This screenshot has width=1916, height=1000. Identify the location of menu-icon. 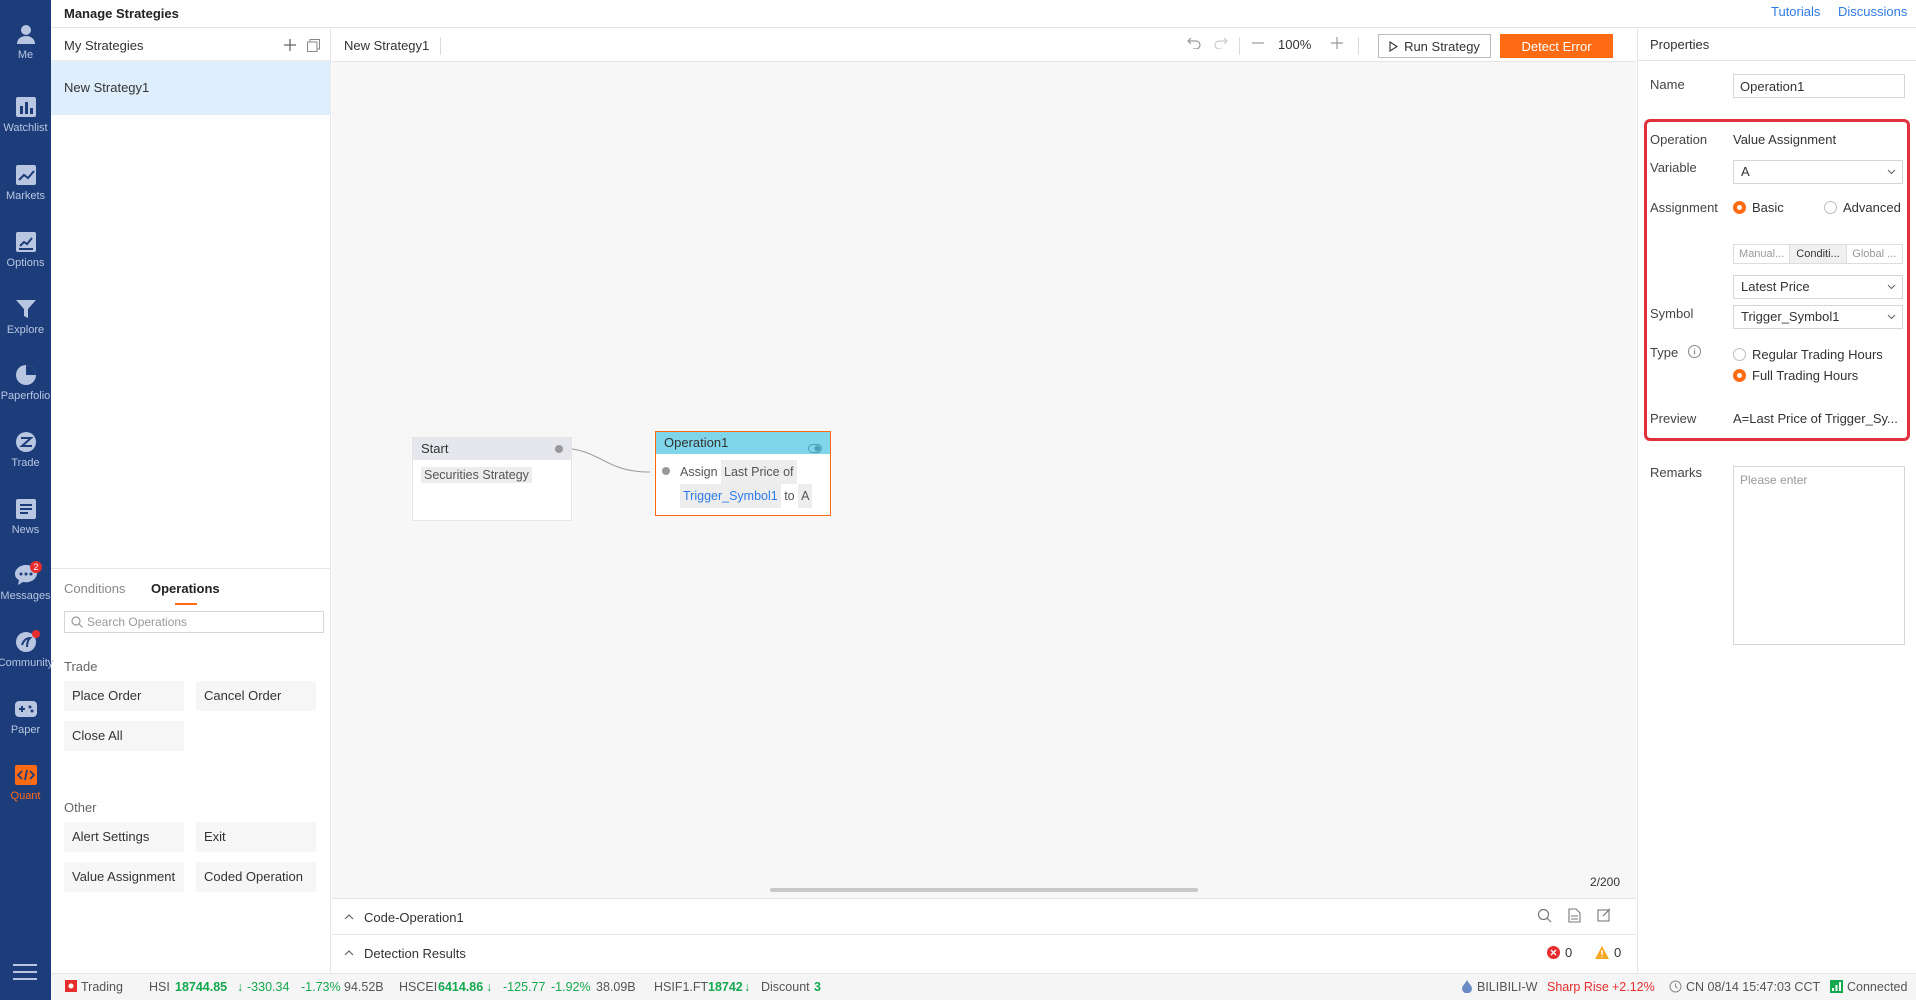
(25, 972).